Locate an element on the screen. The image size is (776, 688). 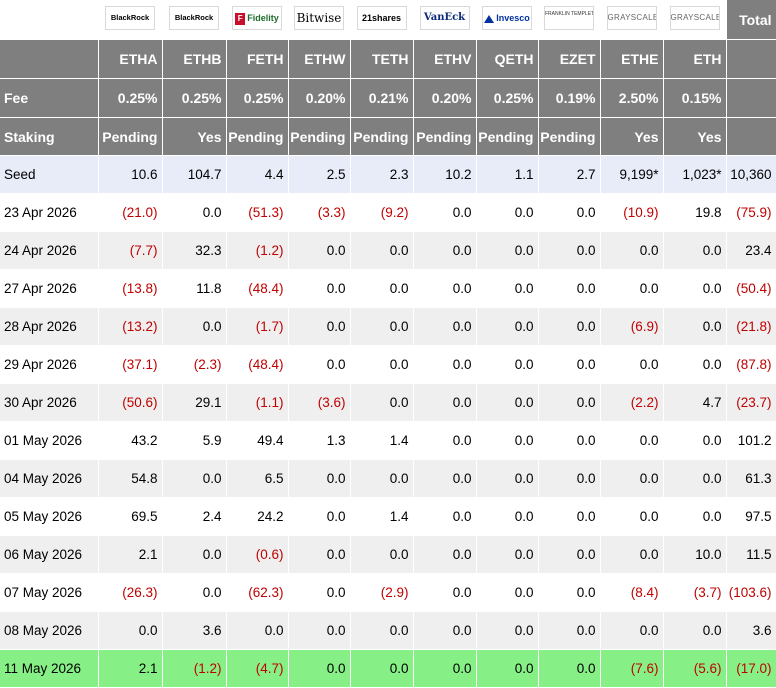
flow-cell: 11.8 is located at coordinates (194, 288).